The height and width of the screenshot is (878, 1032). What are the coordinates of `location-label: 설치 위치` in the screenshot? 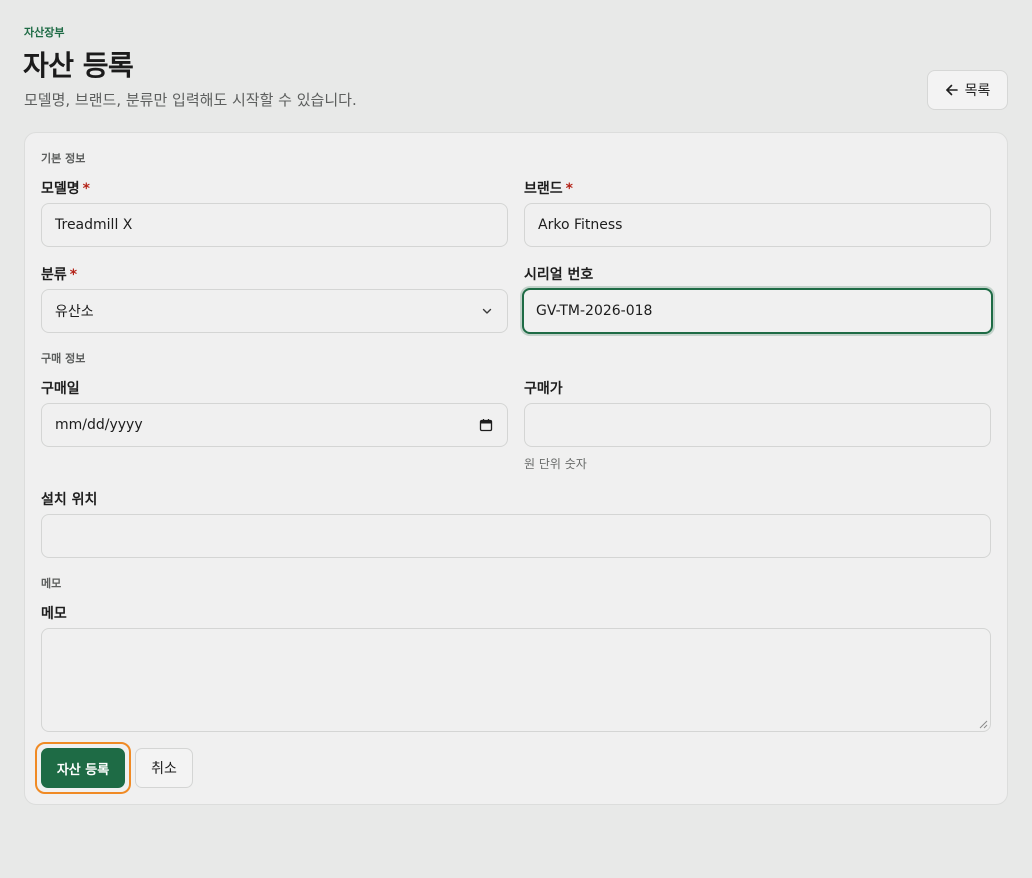 It's located at (69, 500).